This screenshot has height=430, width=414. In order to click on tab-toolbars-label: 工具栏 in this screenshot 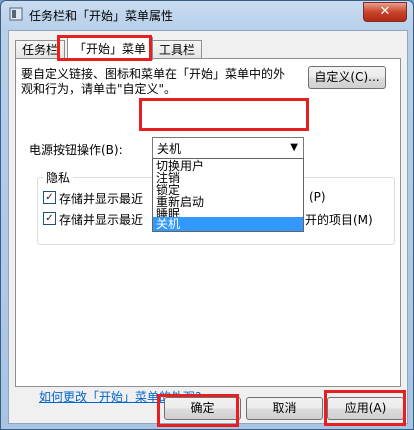, I will do `click(177, 50)`.